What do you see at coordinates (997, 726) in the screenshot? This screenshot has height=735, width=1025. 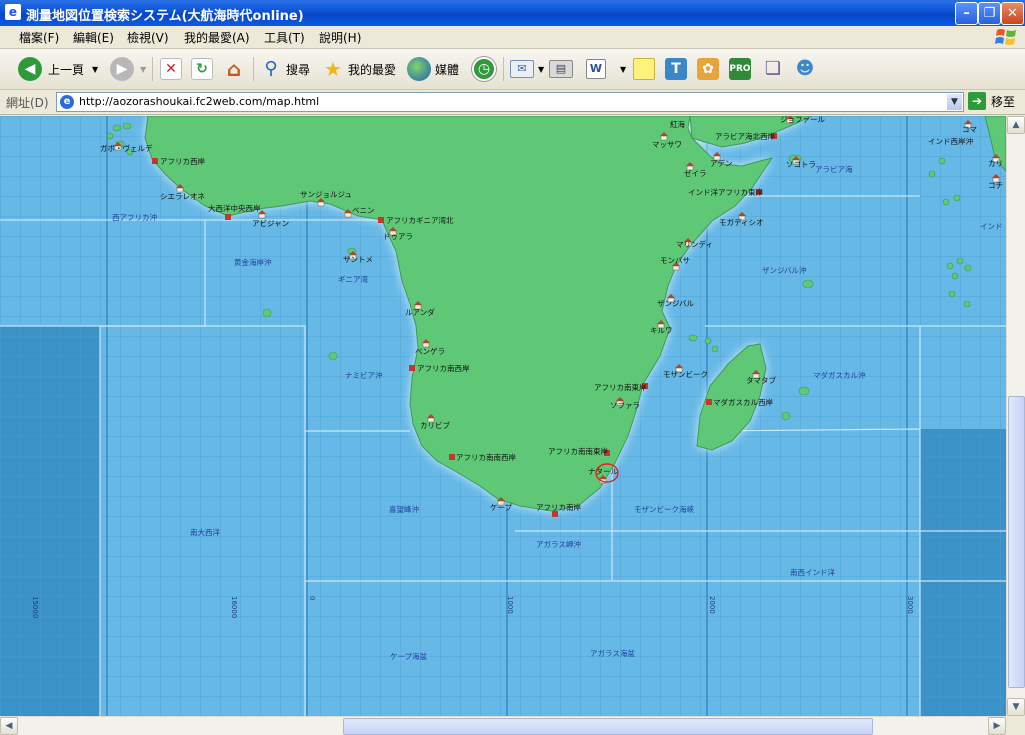 I see `scroll-right-button: ▶` at bounding box center [997, 726].